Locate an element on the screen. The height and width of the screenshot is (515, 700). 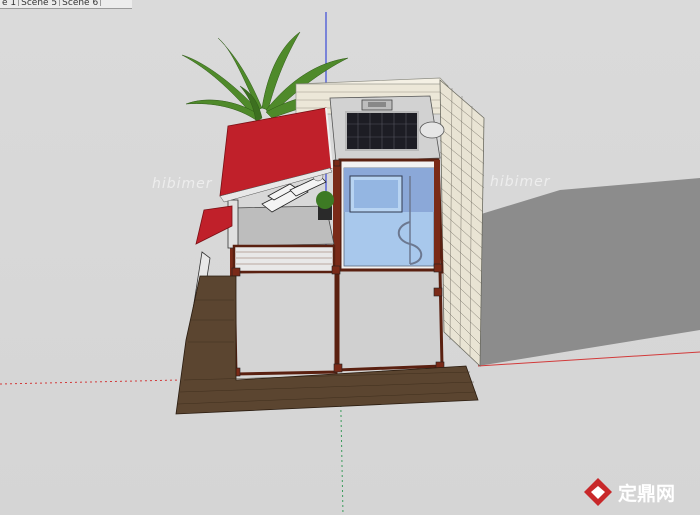
satellite-dish is located at coordinates (432, 130).